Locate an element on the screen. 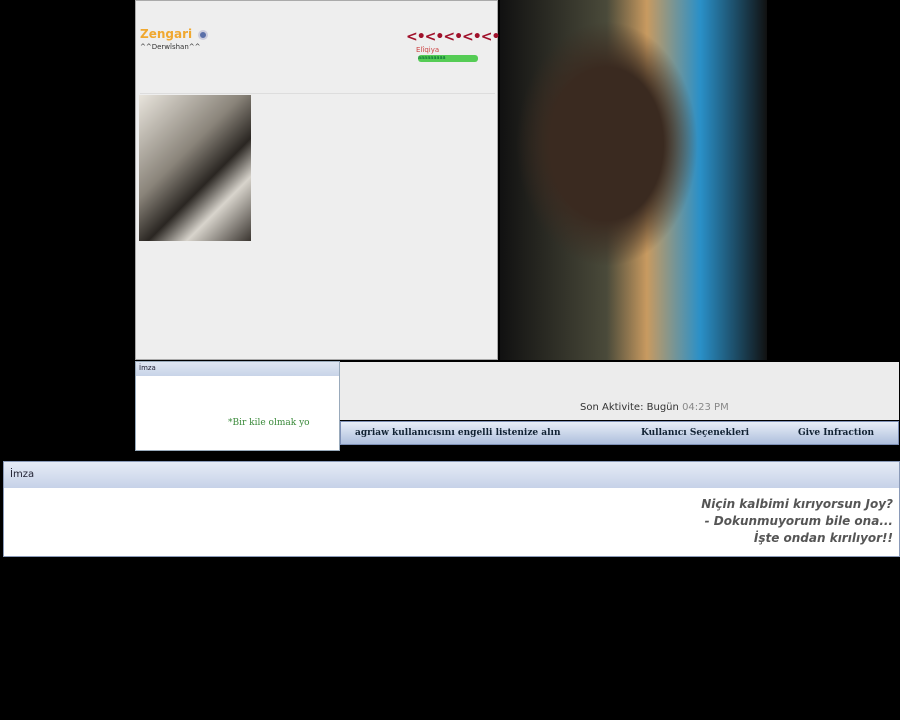  last-activity: Son Aktivite: Bugün 04:23 PM is located at coordinates (654, 407).